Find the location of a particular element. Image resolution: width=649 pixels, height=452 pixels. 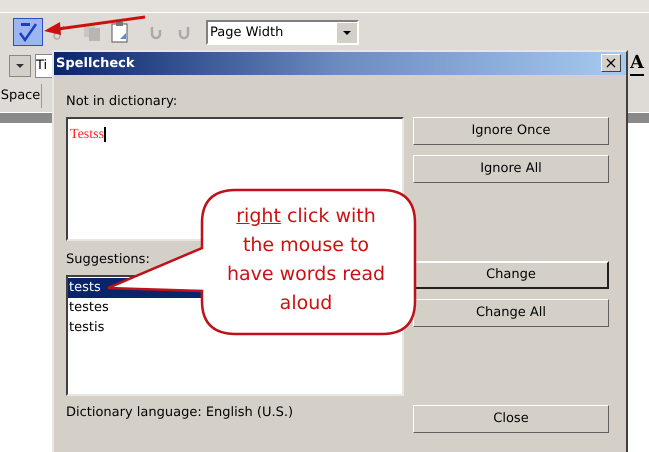

dictionary-language: Dictionary language: English (U.S.) is located at coordinates (180, 413).